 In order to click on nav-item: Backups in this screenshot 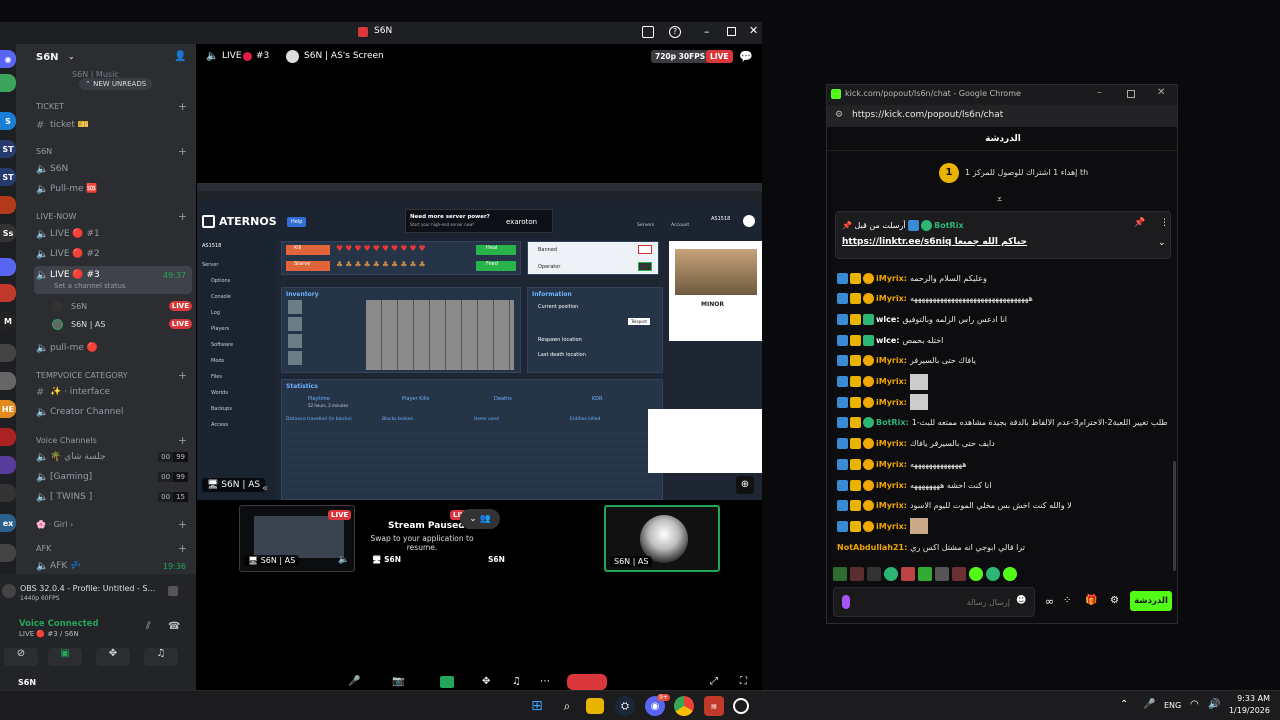, I will do `click(221, 409)`.